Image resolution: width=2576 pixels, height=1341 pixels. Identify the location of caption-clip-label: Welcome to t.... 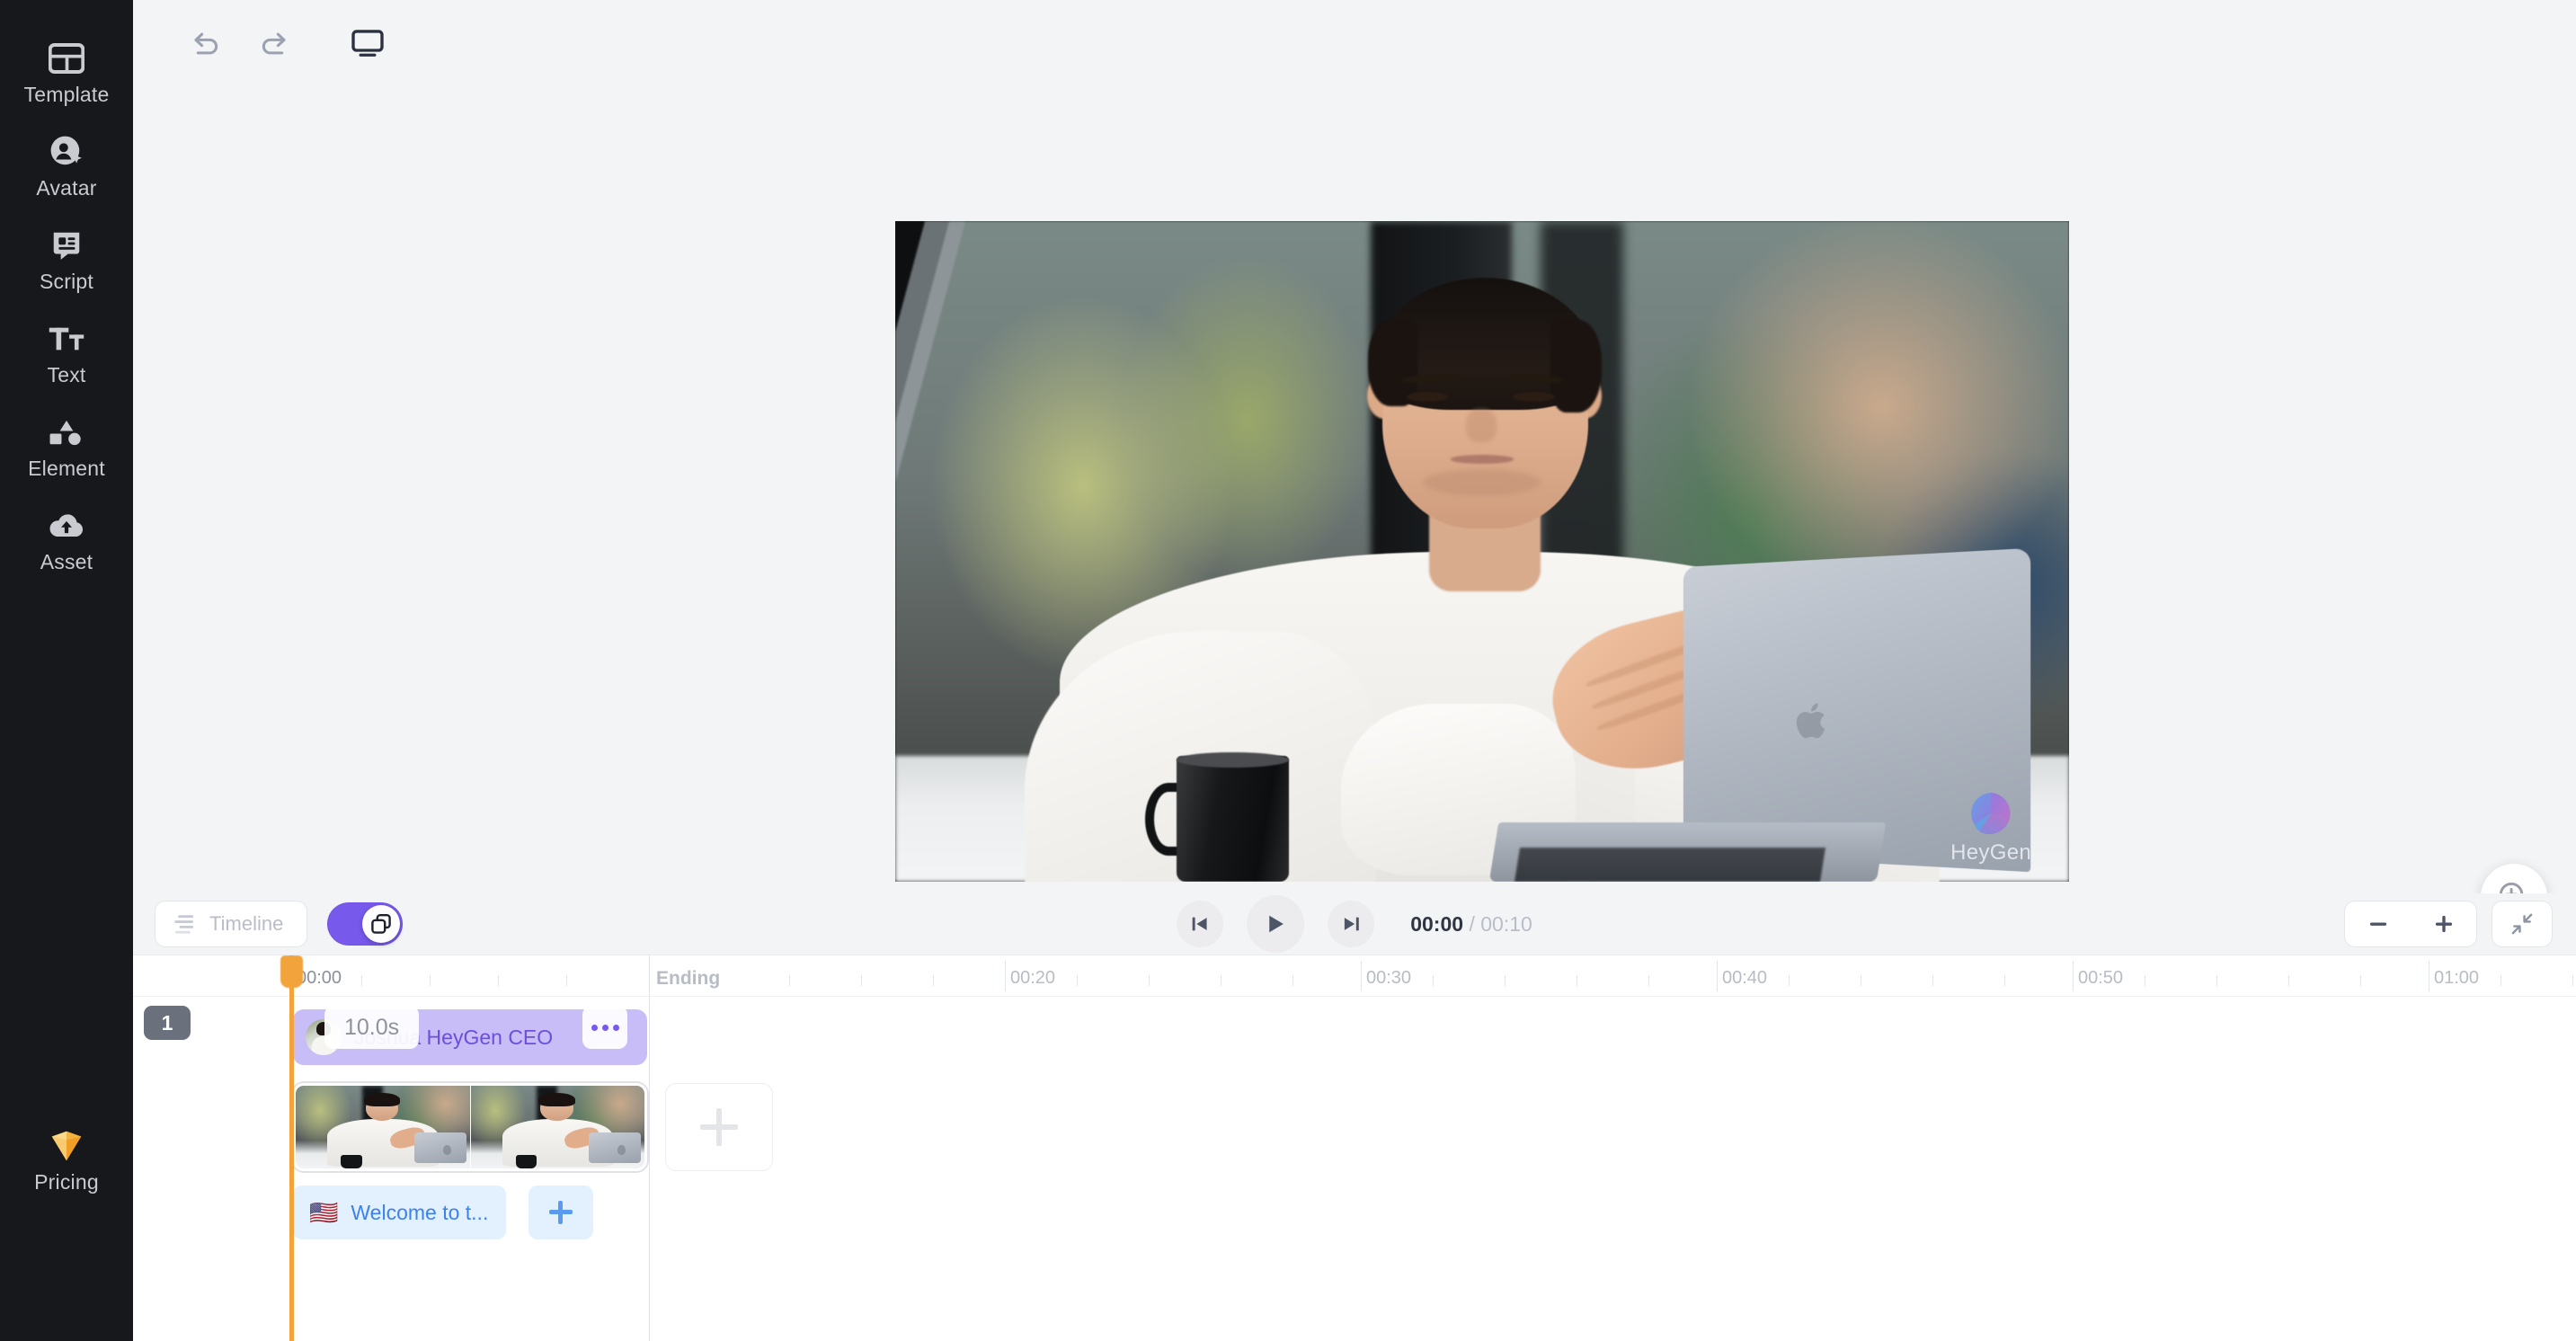
(420, 1212).